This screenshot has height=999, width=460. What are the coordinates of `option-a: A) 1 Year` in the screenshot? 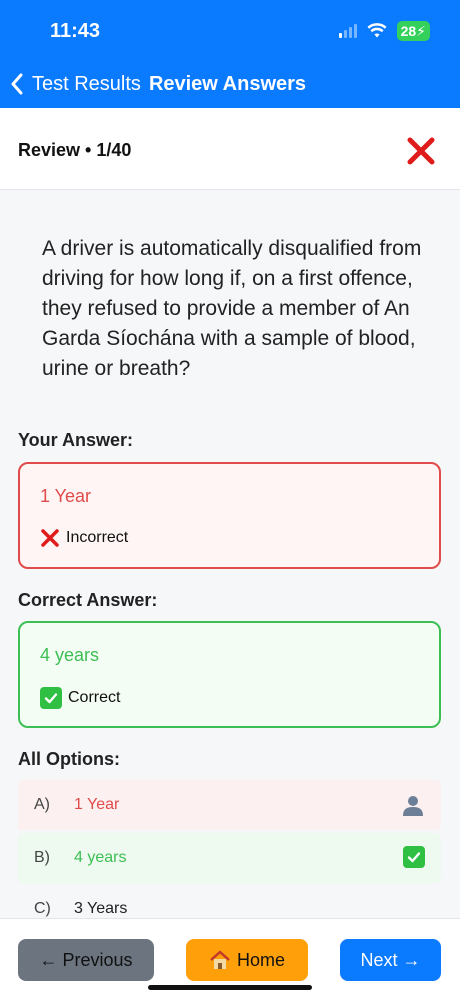 It's located at (229, 805).